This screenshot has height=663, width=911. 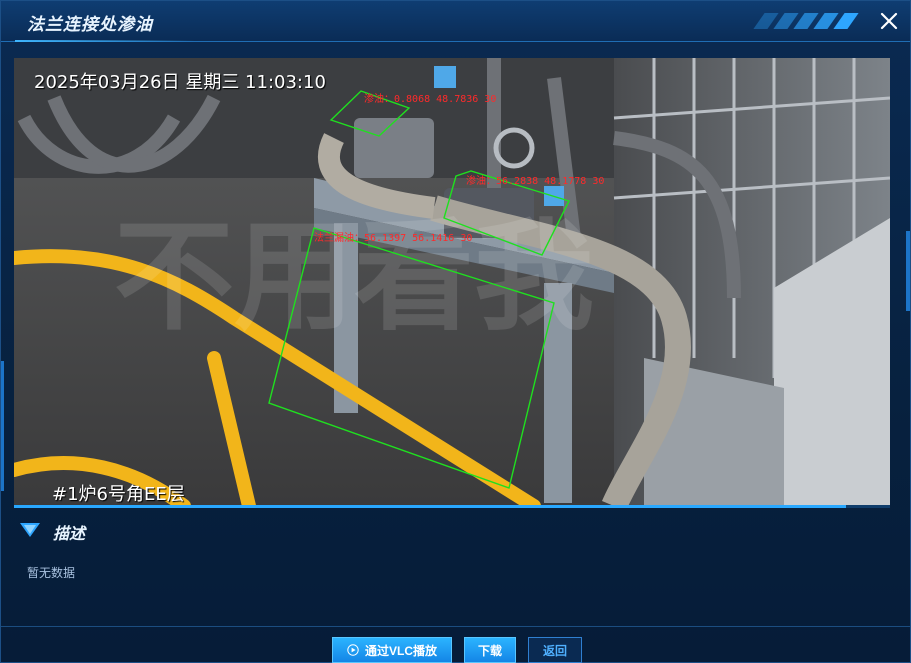 What do you see at coordinates (430, 99) in the screenshot?
I see `detection-label: 渗油：0.8068 48.7836 30` at bounding box center [430, 99].